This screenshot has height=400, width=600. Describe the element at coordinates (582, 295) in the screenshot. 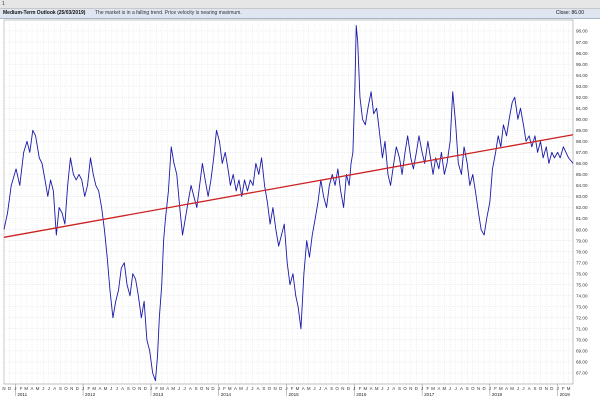

I see `y-tick-label: 74.00` at that location.